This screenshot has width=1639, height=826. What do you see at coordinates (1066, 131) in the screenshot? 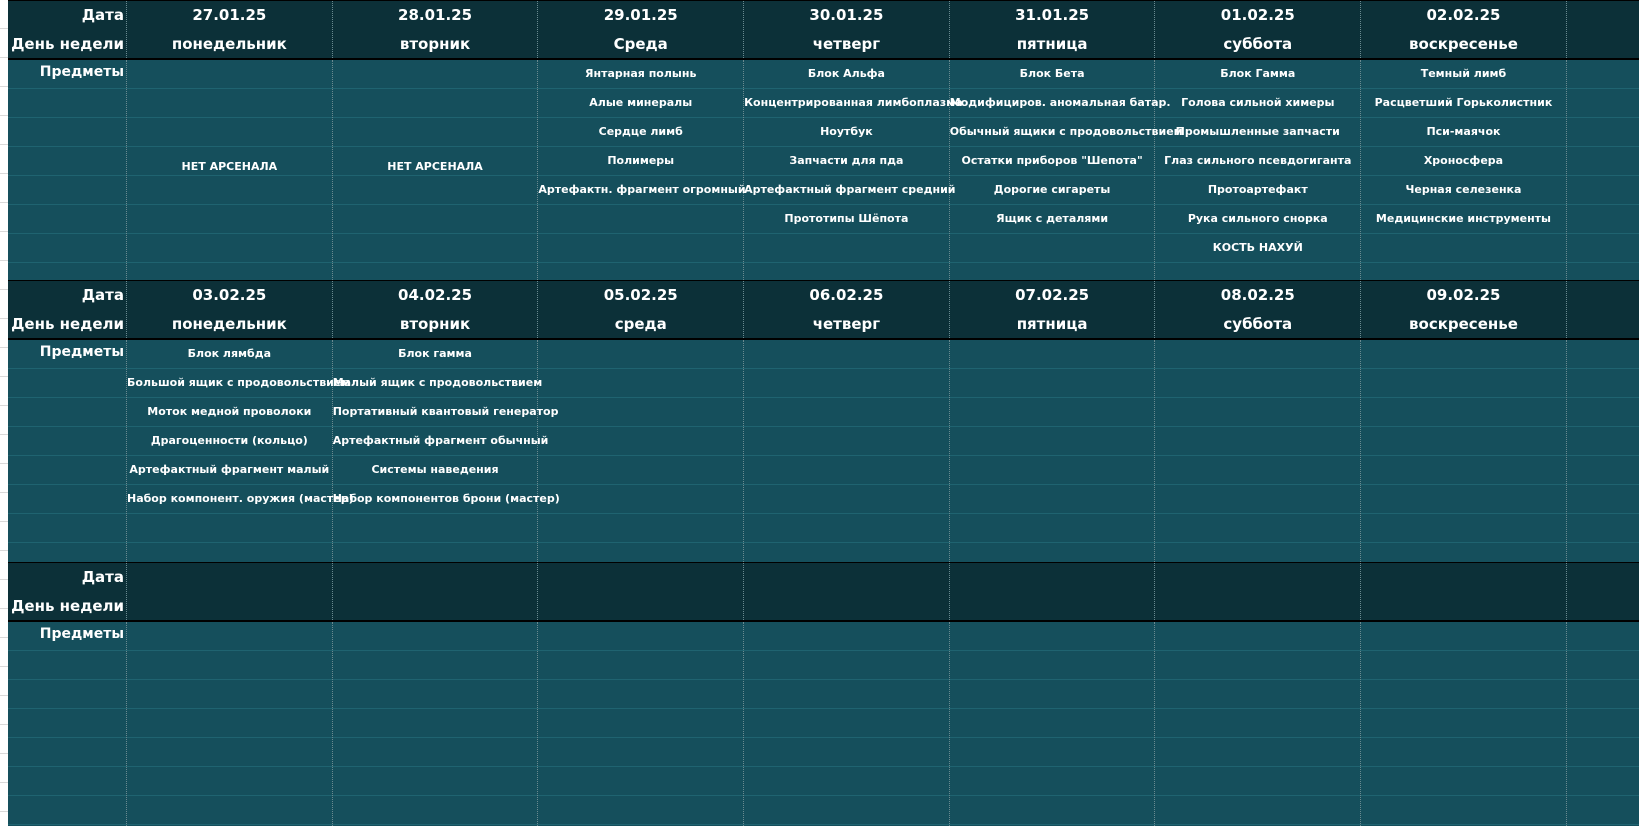
I see `item-entry: Обычный ящики с продовольствием` at bounding box center [1066, 131].